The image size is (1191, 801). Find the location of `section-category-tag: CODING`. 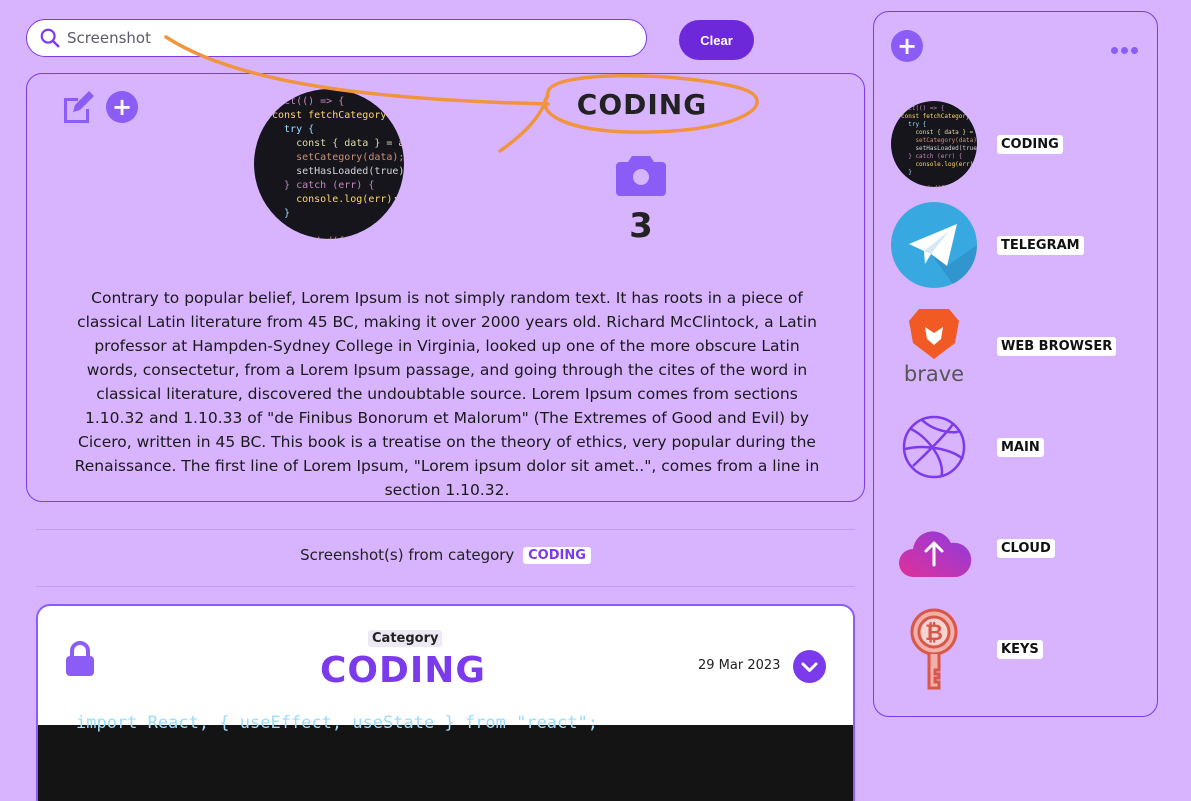

section-category-tag: CODING is located at coordinates (557, 555).